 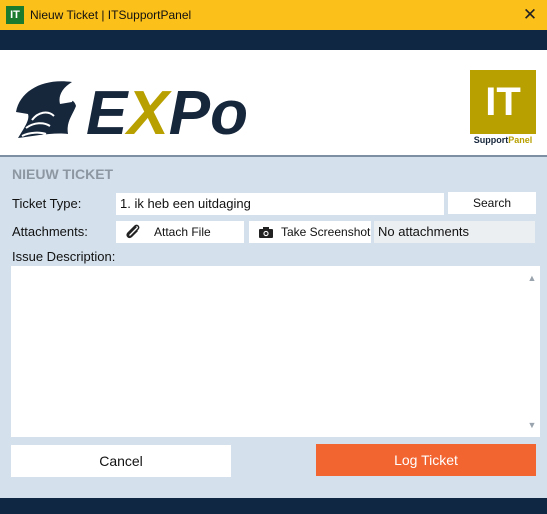 I want to click on it-logo-mark: IT, so click(x=503, y=102).